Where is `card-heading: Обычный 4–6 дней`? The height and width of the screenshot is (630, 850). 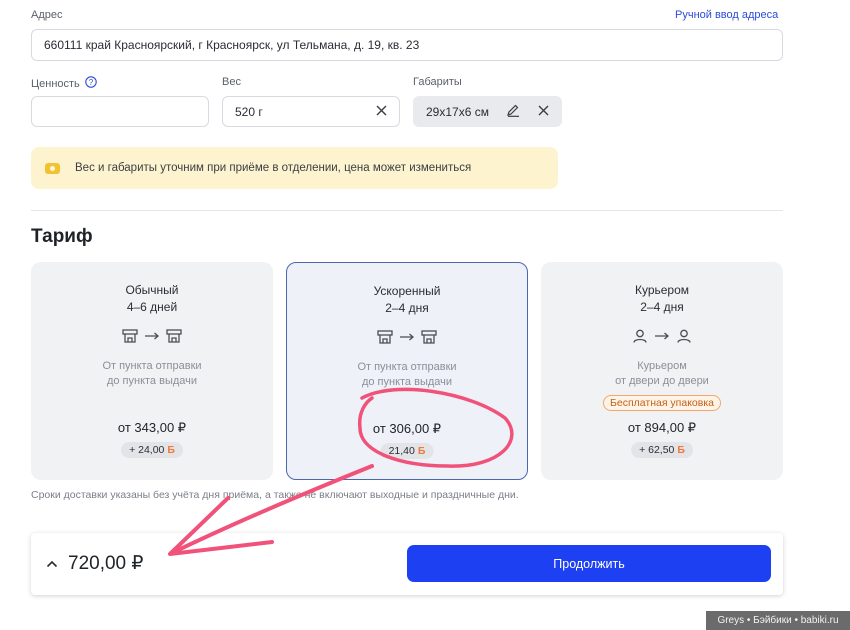
card-heading: Обычный 4–6 дней is located at coordinates (152, 299).